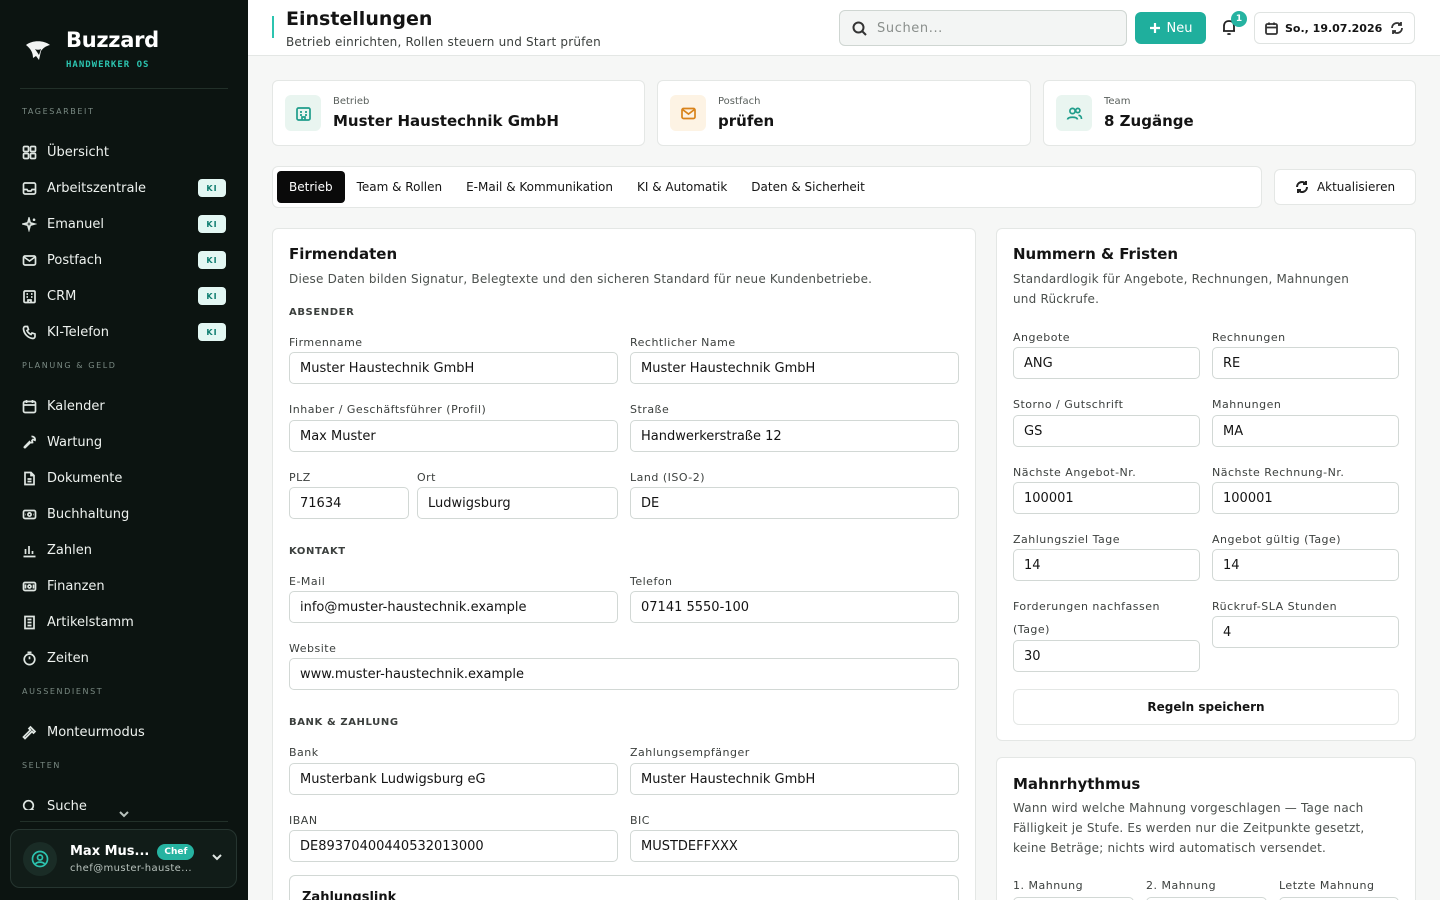 This screenshot has width=1440, height=900. I want to click on sidebar-item-label: Zahlen, so click(69, 550).